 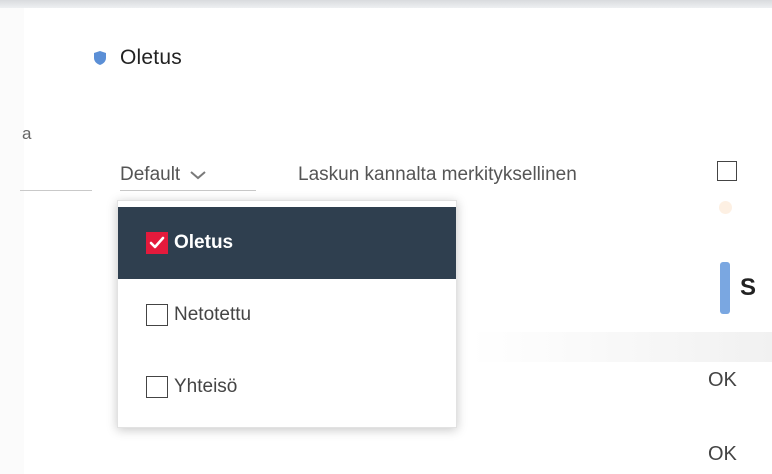 I want to click on table-column-header: S, so click(x=746, y=288).